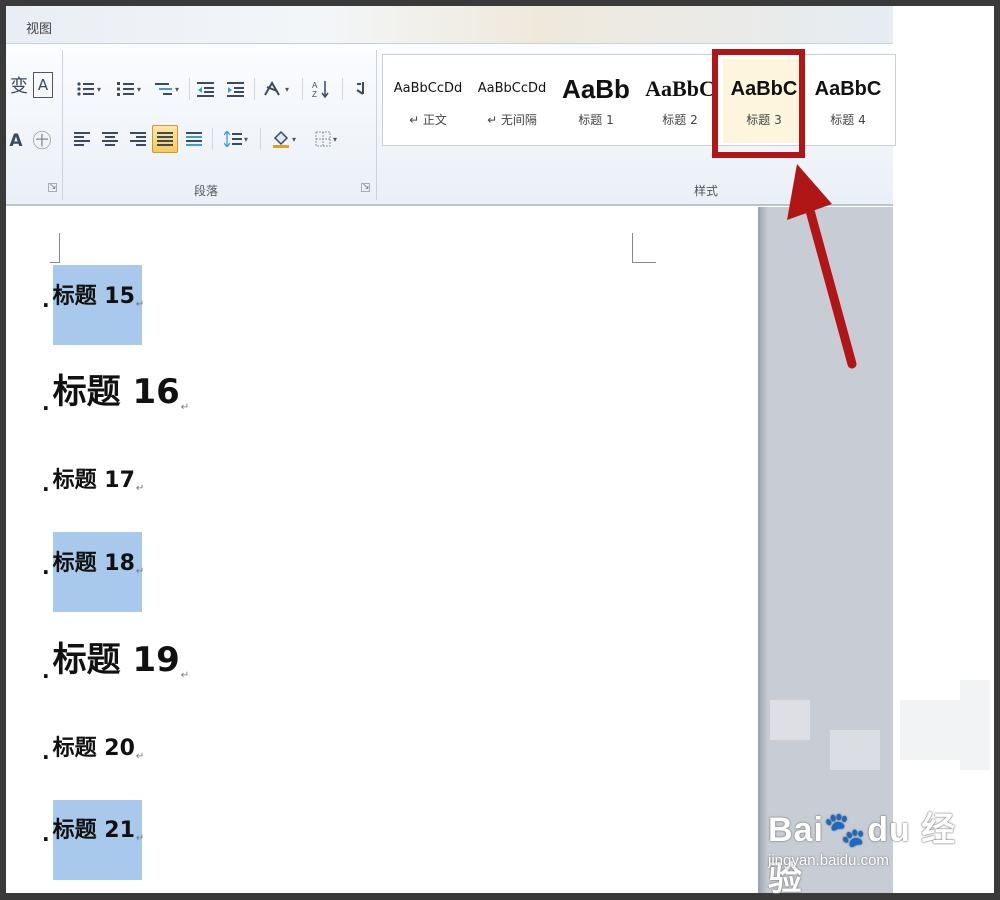 This screenshot has height=900, width=1000. Describe the element at coordinates (997, 450) in the screenshot. I see `frame-edge-right` at that location.